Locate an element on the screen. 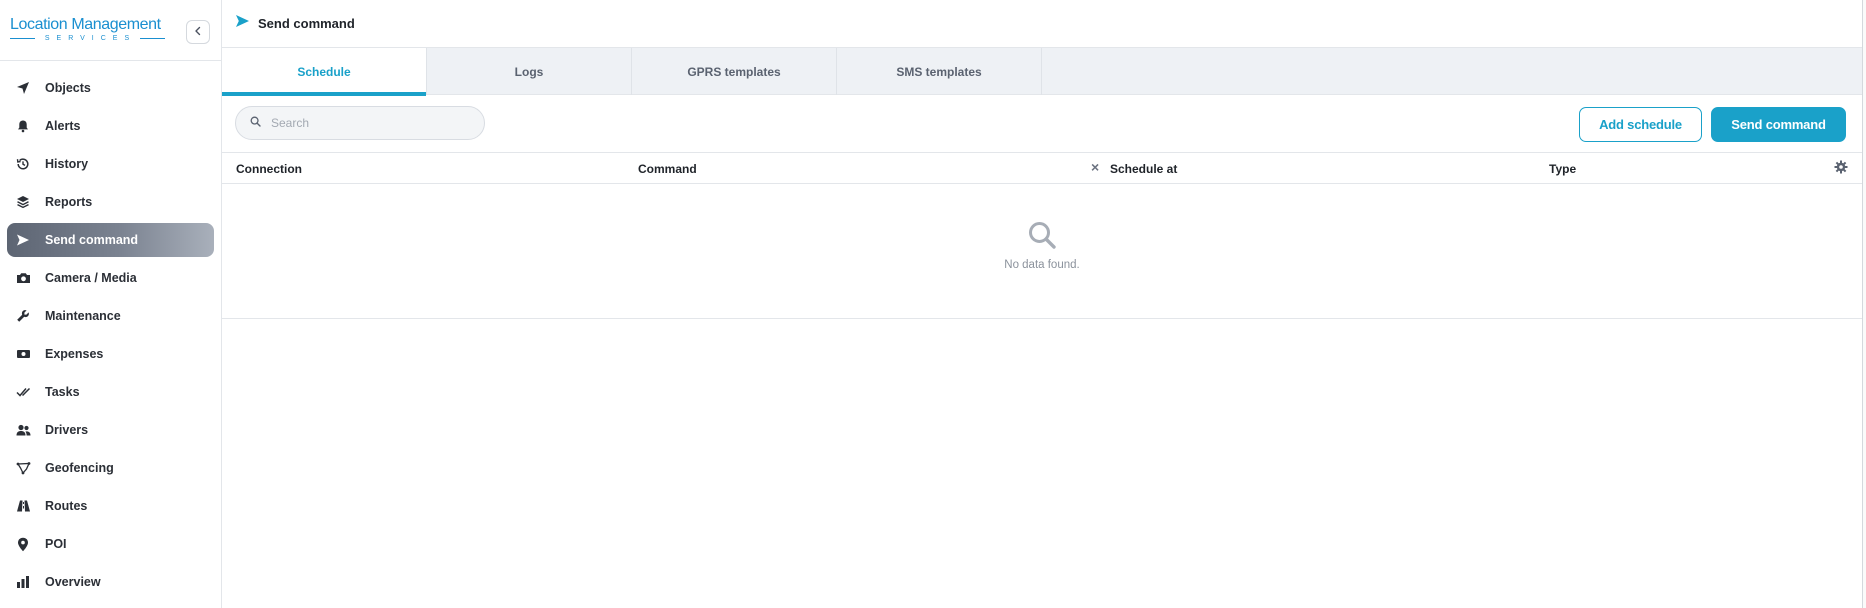 Image resolution: width=1866 pixels, height=608 pixels. sidebar-item-tasks: Tasks is located at coordinates (110, 392).